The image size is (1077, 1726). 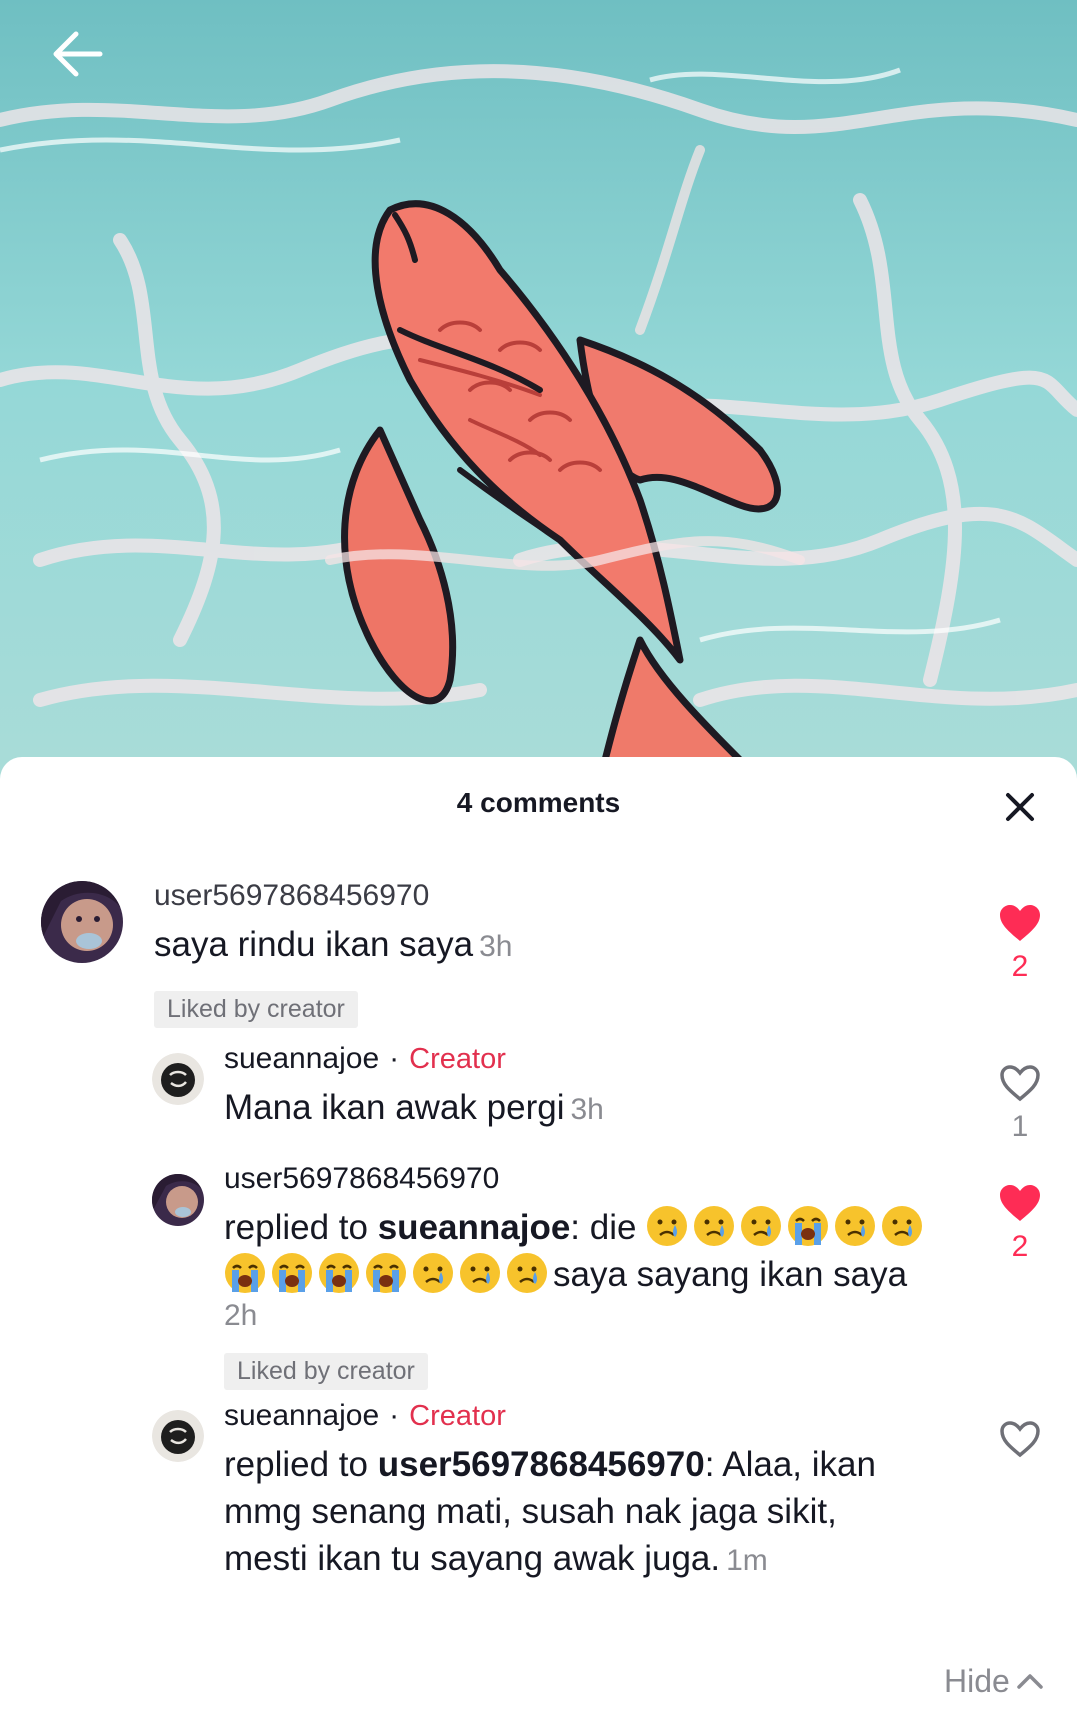 I want to click on hide-replies-button: Hide, so click(x=994, y=1681).